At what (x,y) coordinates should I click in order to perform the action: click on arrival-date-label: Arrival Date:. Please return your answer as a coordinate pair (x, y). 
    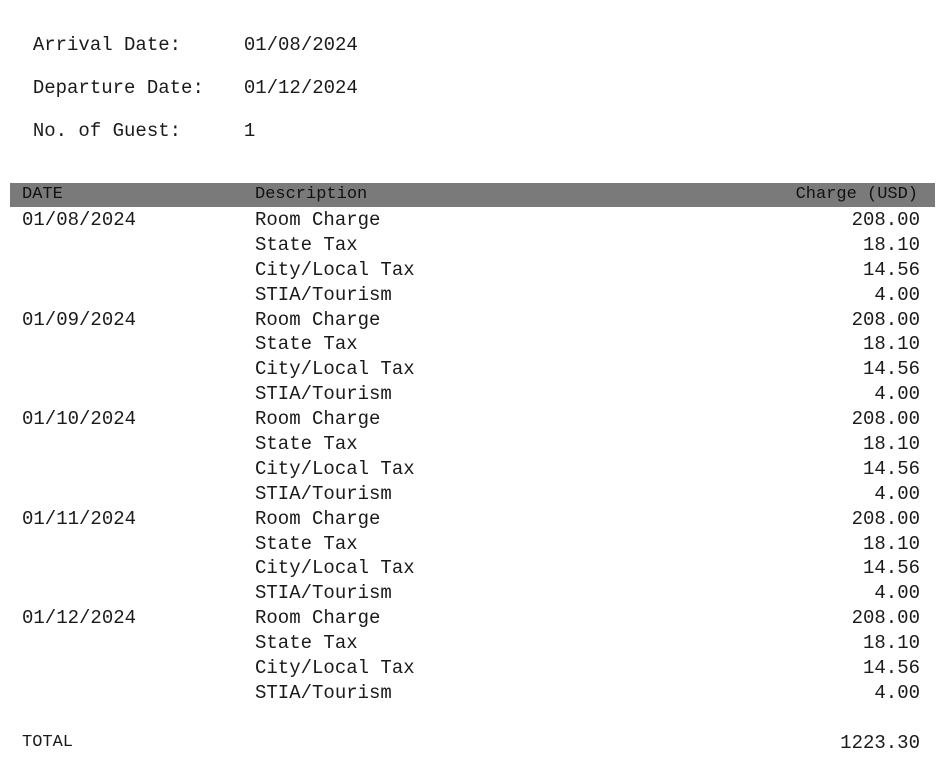
    Looking at the image, I should click on (107, 45).